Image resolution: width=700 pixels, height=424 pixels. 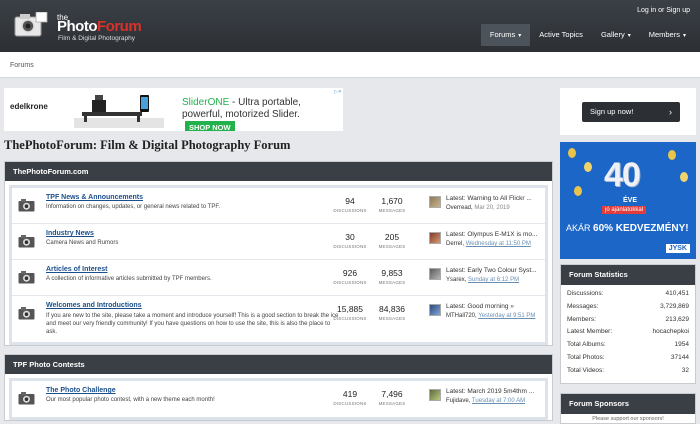 I want to click on nav-gallery: Gallery ▾, so click(x=616, y=35).